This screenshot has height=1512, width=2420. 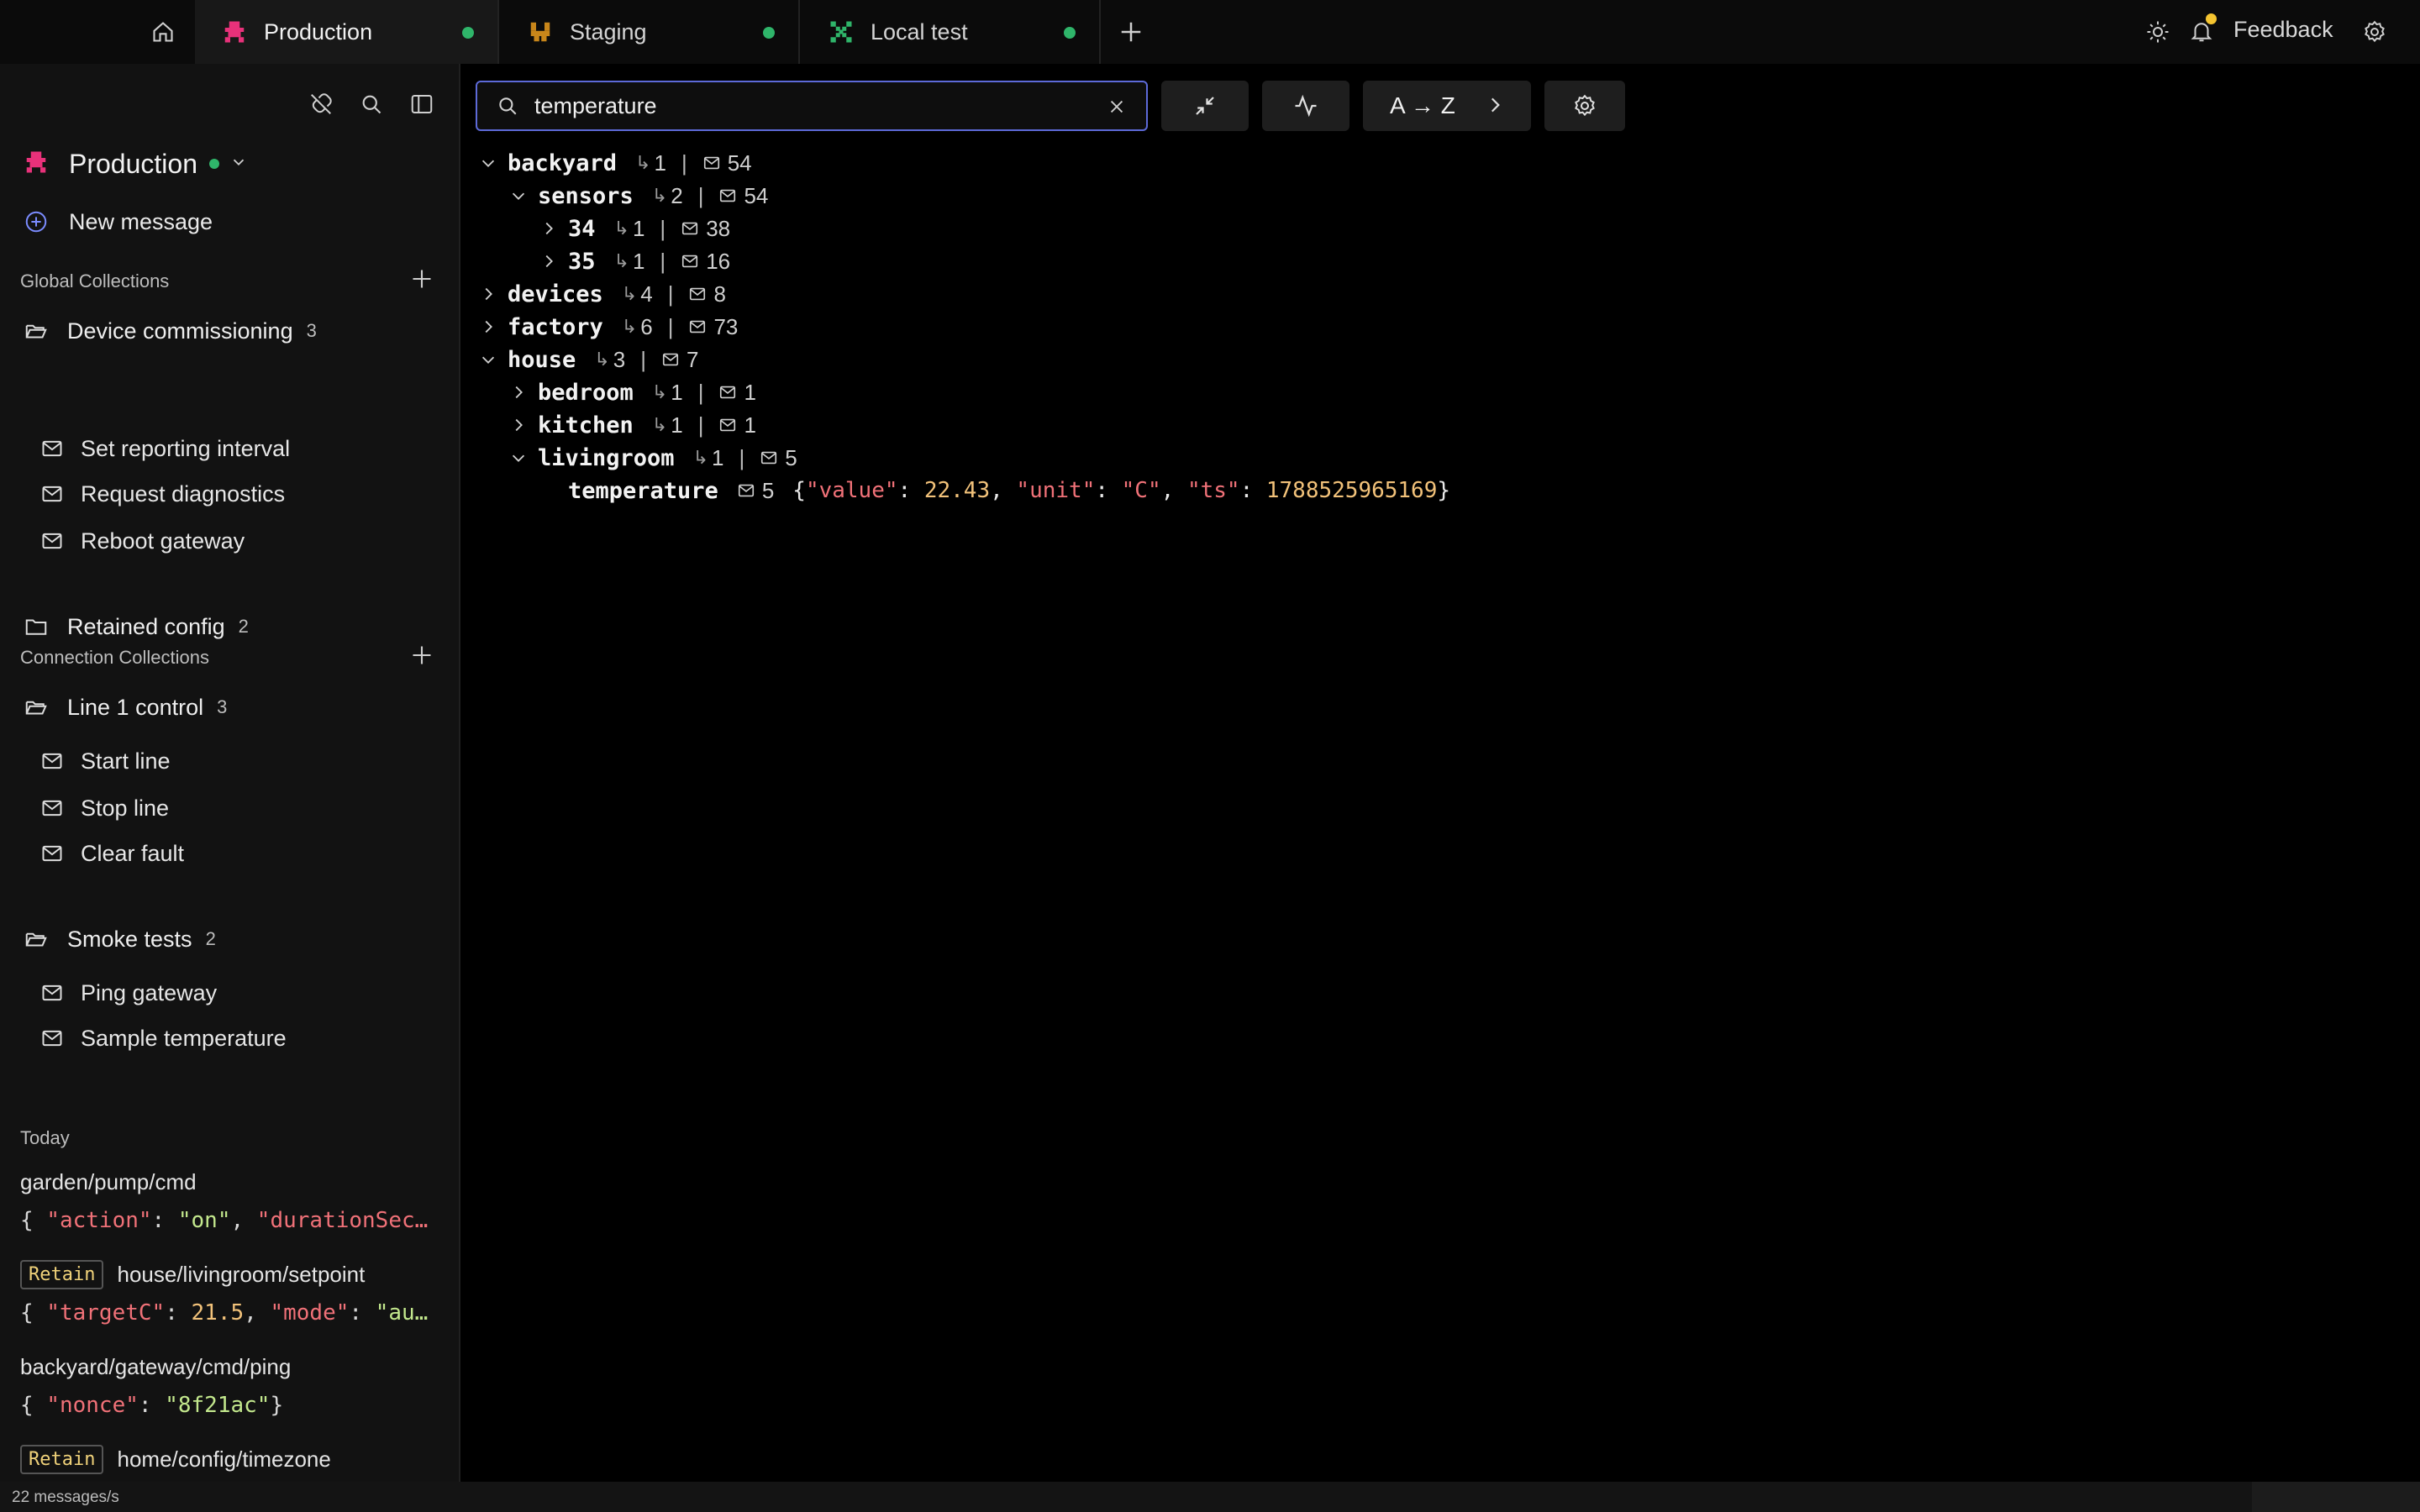 What do you see at coordinates (163, 1038) in the screenshot?
I see `collection-message: Sample temperature` at bounding box center [163, 1038].